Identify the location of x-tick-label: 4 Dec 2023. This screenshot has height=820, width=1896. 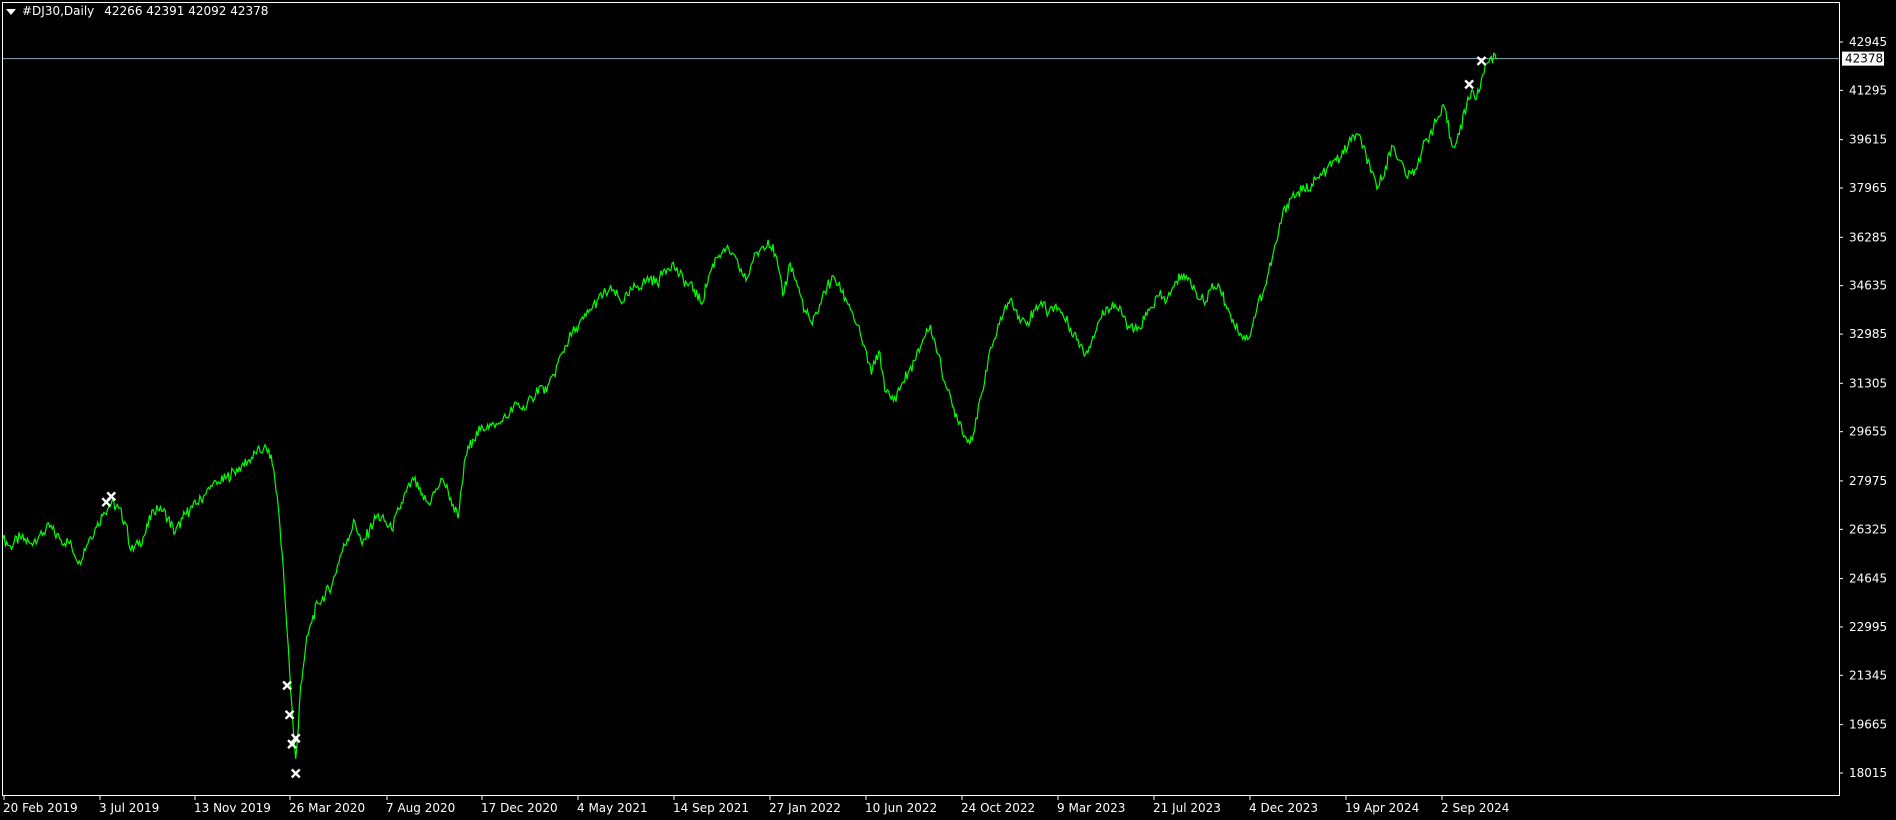
(1283, 808).